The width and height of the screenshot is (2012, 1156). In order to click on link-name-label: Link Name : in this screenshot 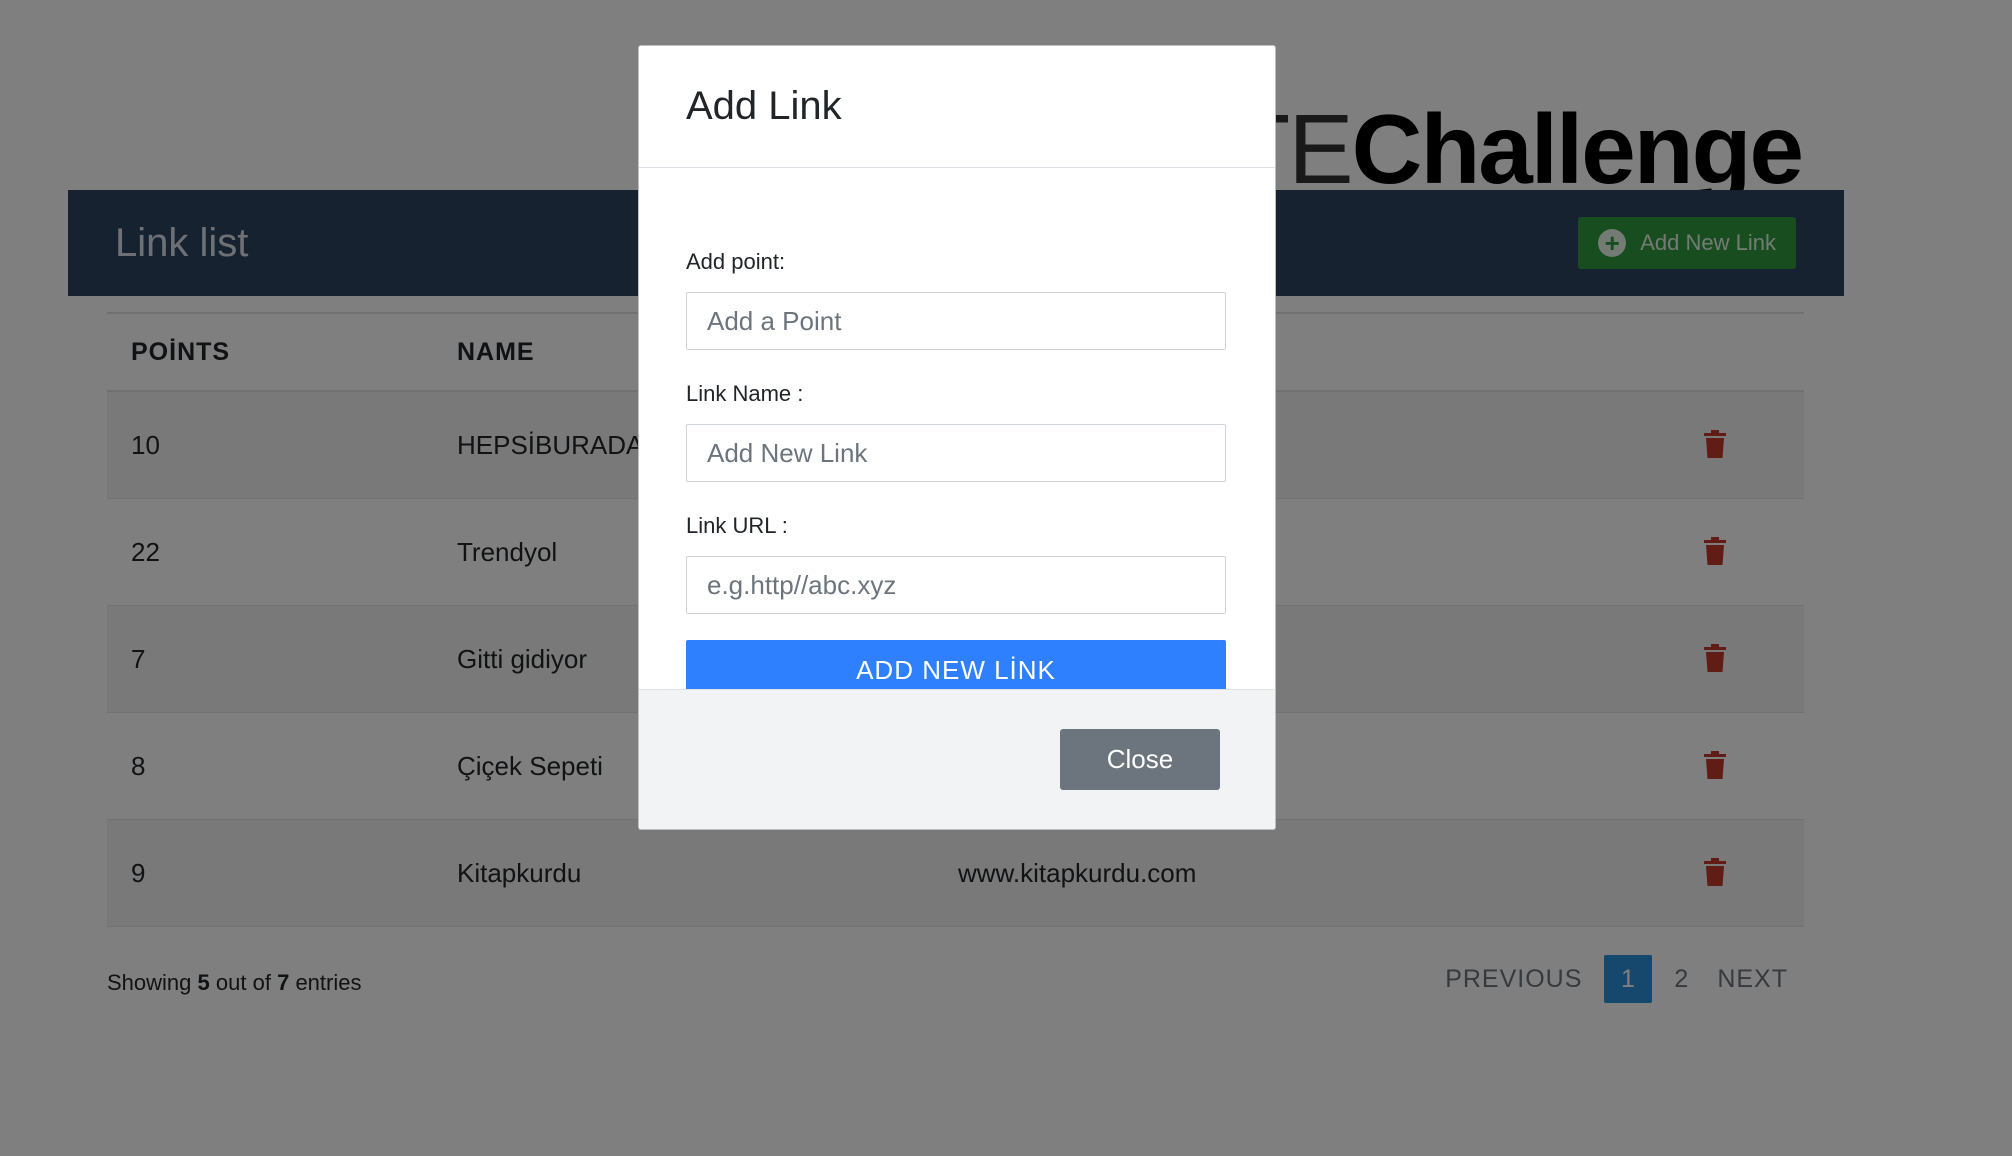, I will do `click(745, 393)`.